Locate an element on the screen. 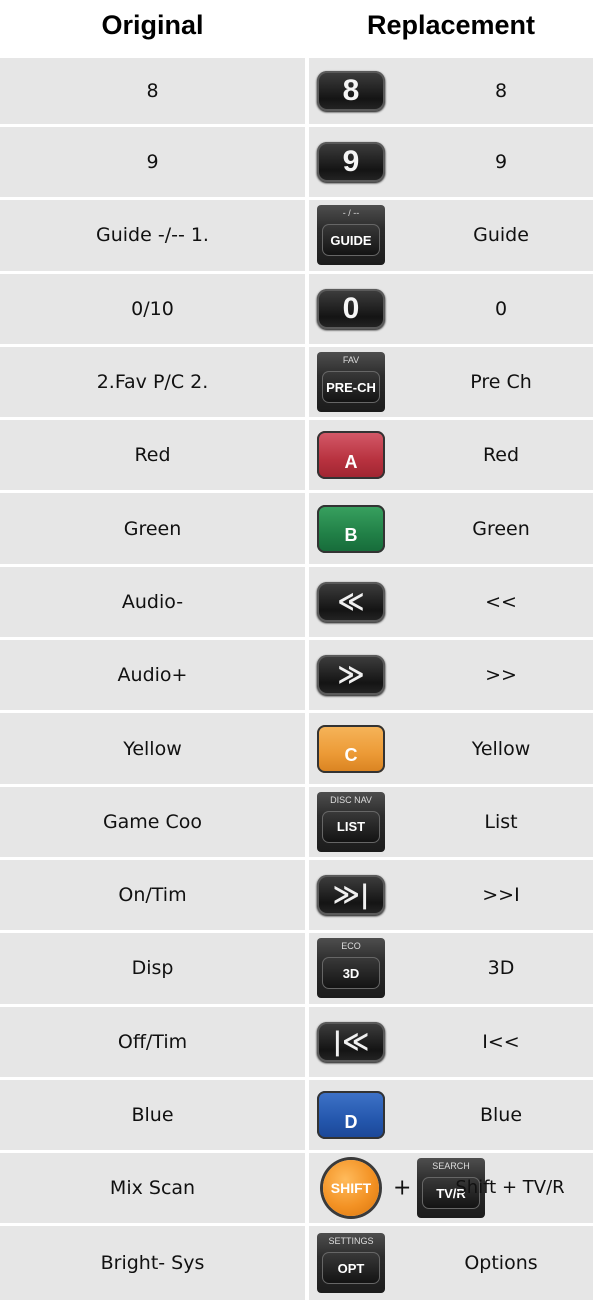 Image resolution: width=593 pixels, height=1309 pixels. remote-key-image: SETTINGS OPT is located at coordinates (351, 1263).